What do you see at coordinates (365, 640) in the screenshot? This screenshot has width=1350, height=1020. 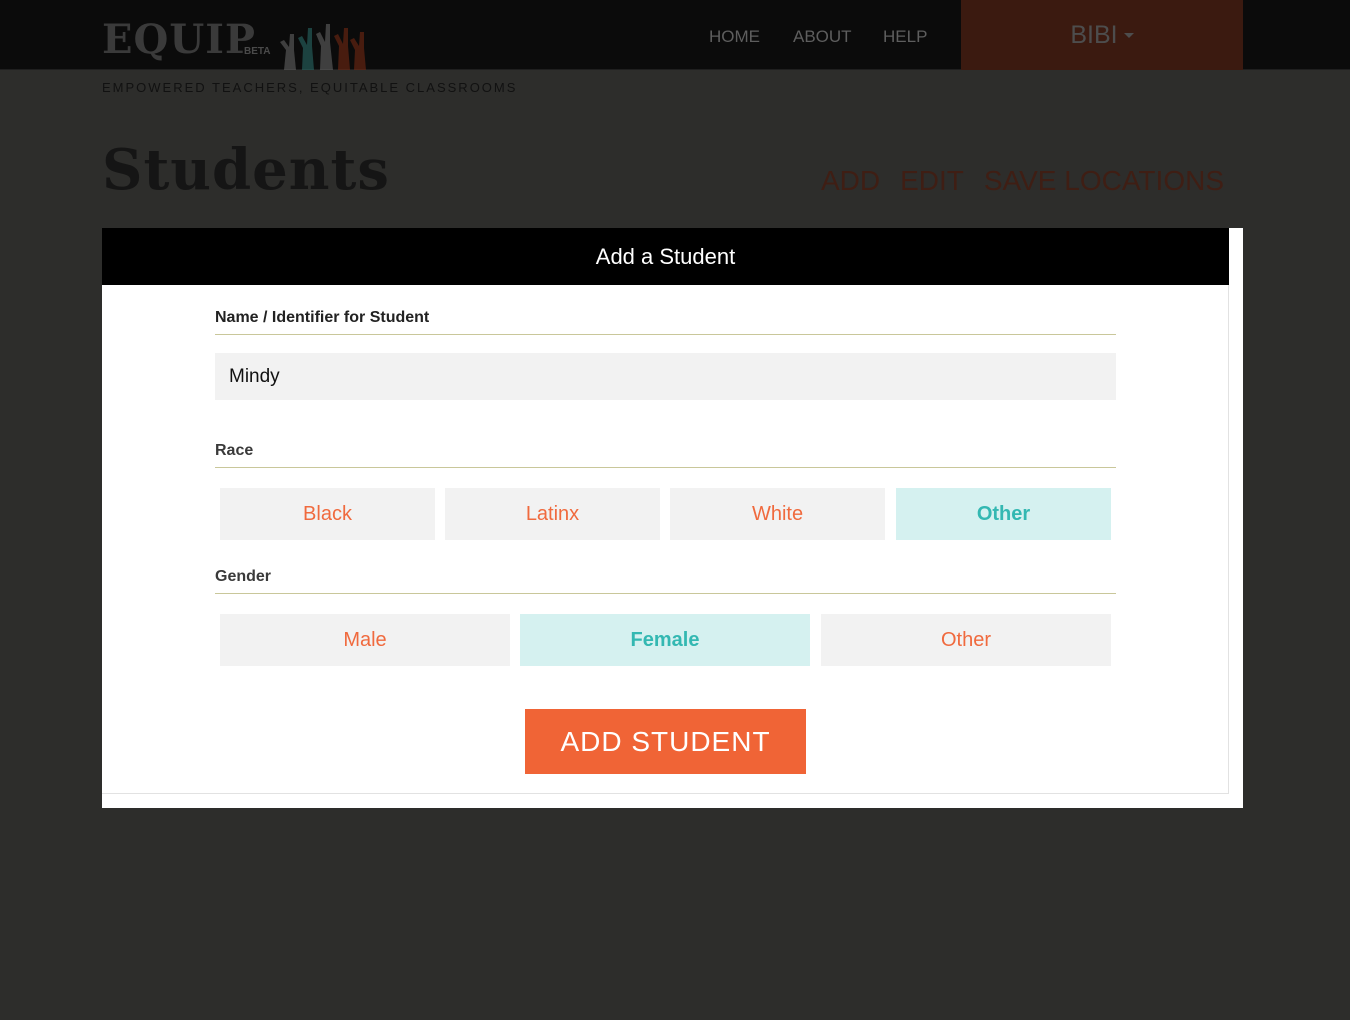 I see `gender-option-male: Male` at bounding box center [365, 640].